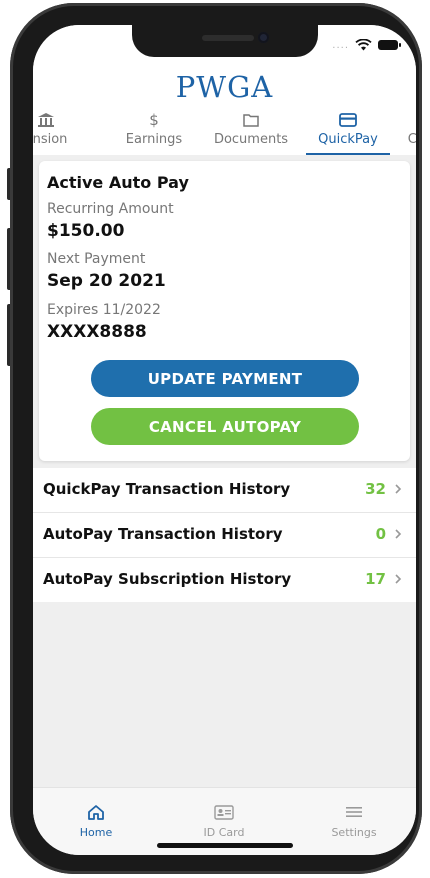 This screenshot has height=878, width=430. I want to click on row-label: AutoPay Subscription History, so click(167, 579).